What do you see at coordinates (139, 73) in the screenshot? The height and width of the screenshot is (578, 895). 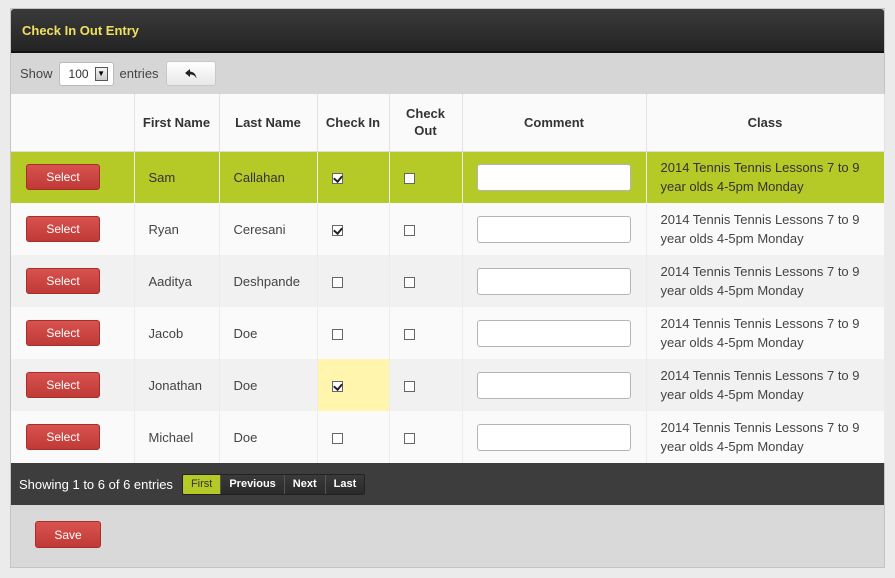 I see `entries-label: entries` at bounding box center [139, 73].